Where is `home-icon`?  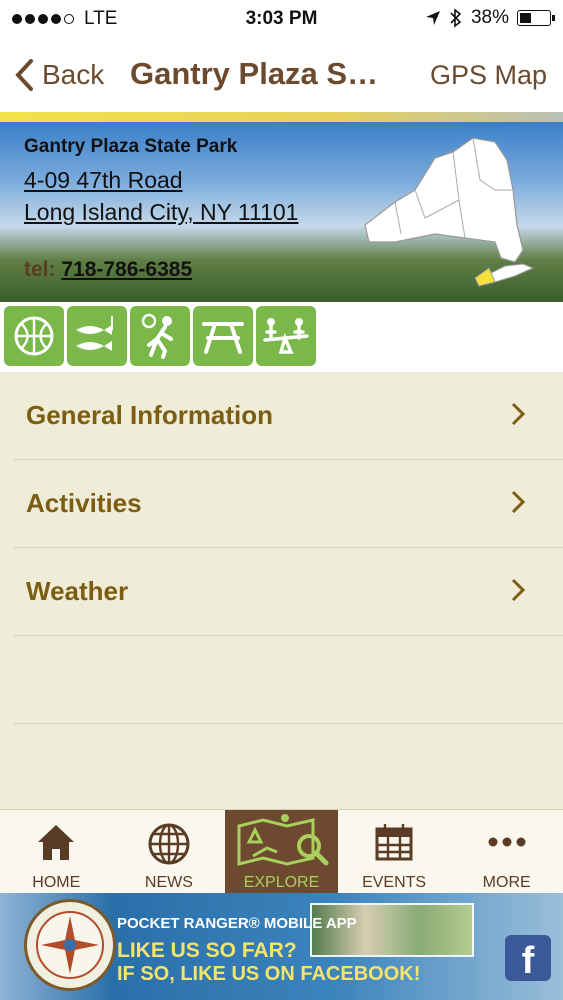 home-icon is located at coordinates (56, 842).